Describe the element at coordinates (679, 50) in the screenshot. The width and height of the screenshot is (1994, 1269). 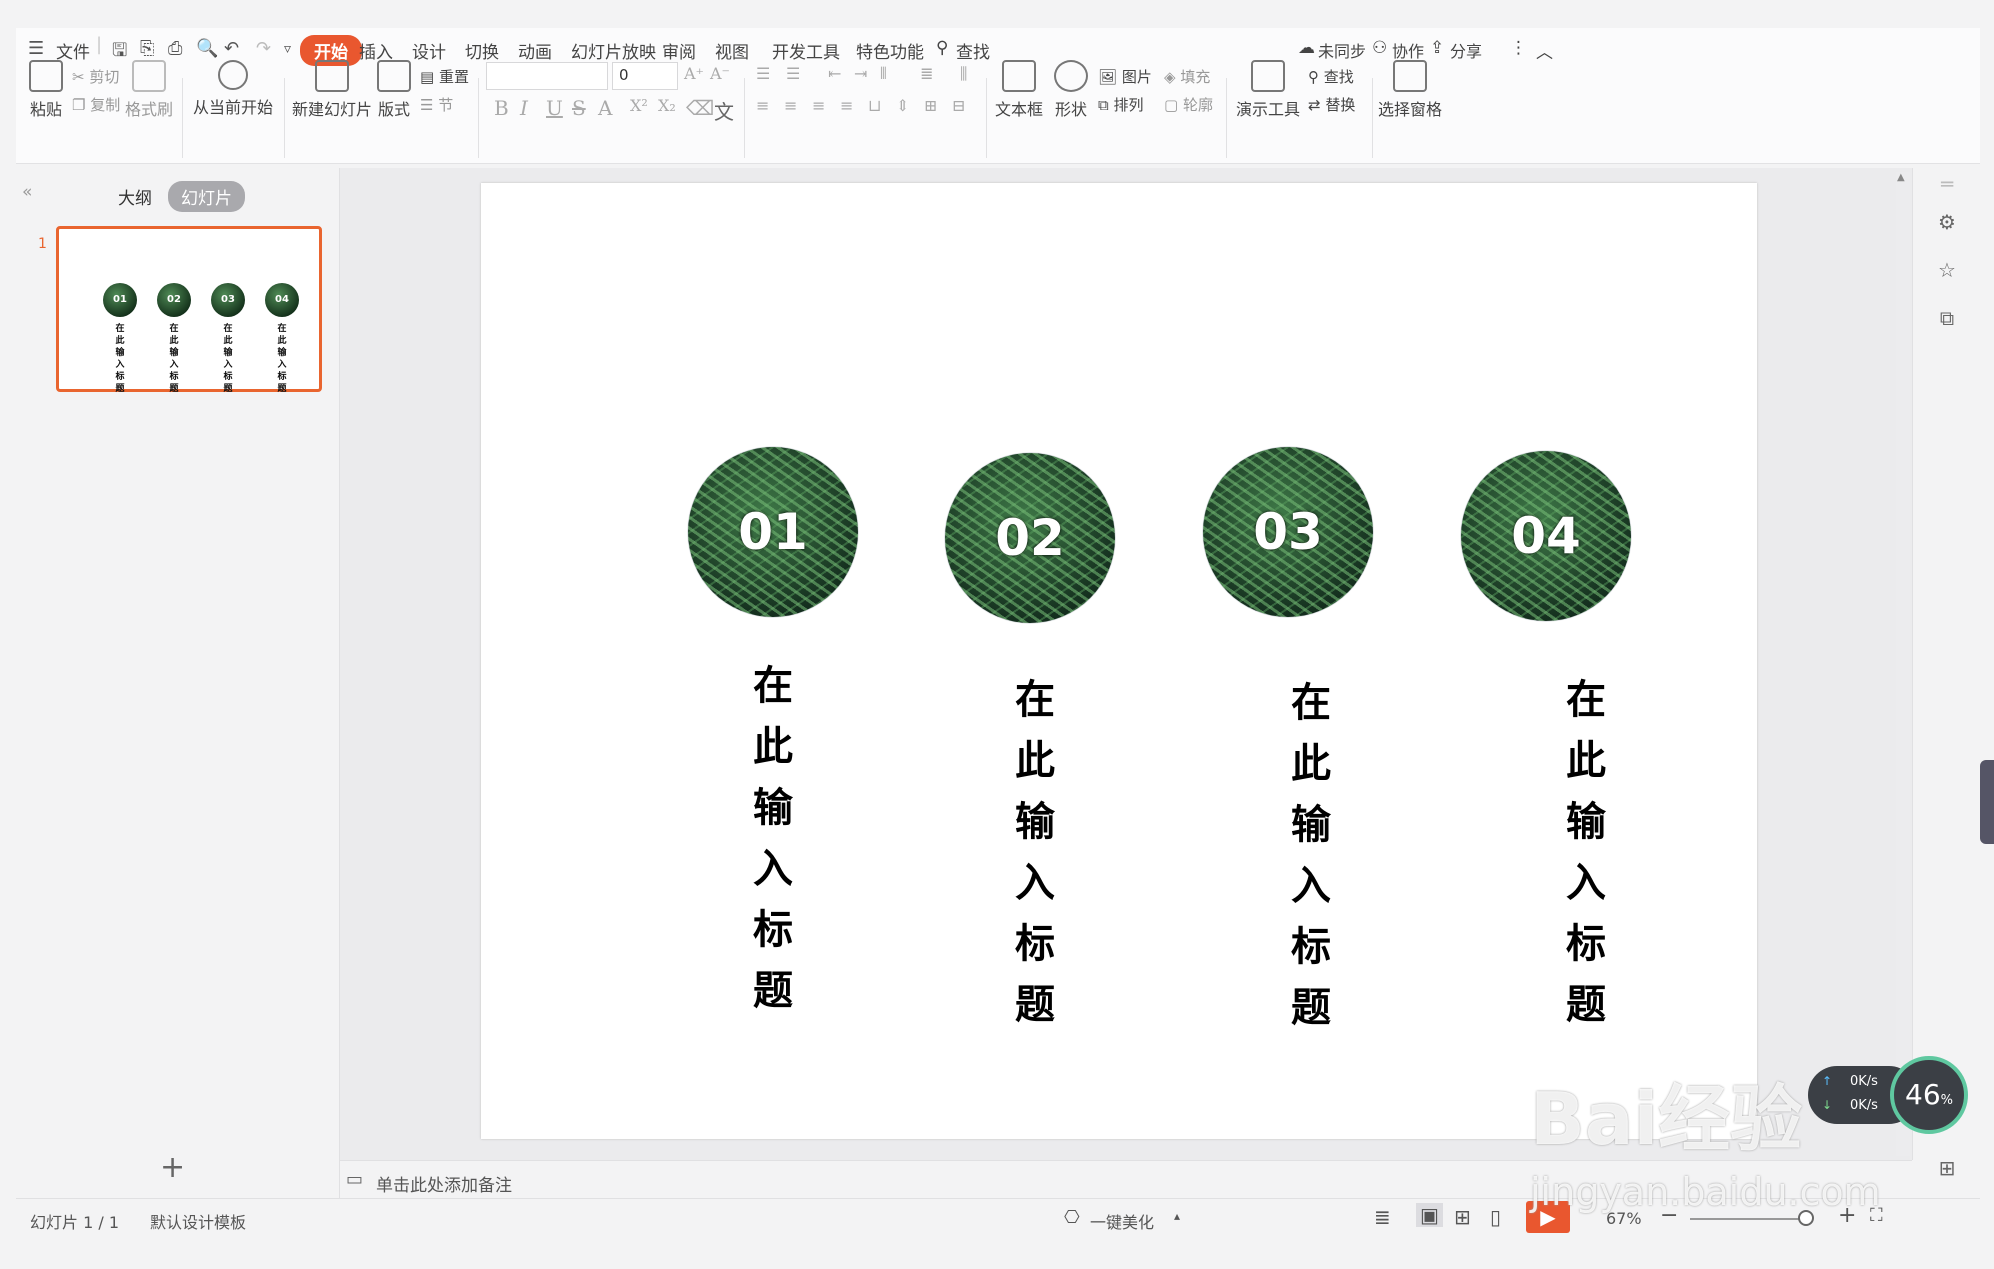
I see `tab-review: 审阅` at that location.